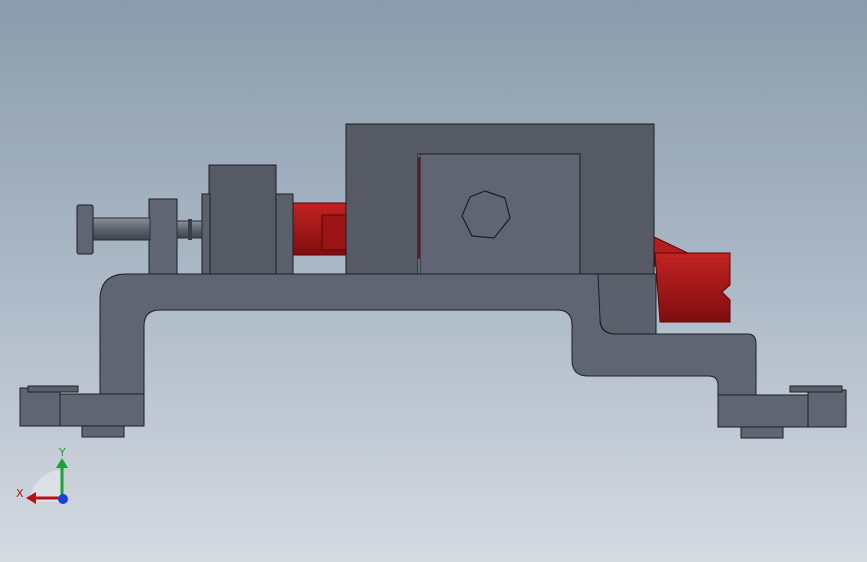 This screenshot has height=562, width=867. Describe the element at coordinates (85, 229) in the screenshot. I see `rod-end-knob` at that location.